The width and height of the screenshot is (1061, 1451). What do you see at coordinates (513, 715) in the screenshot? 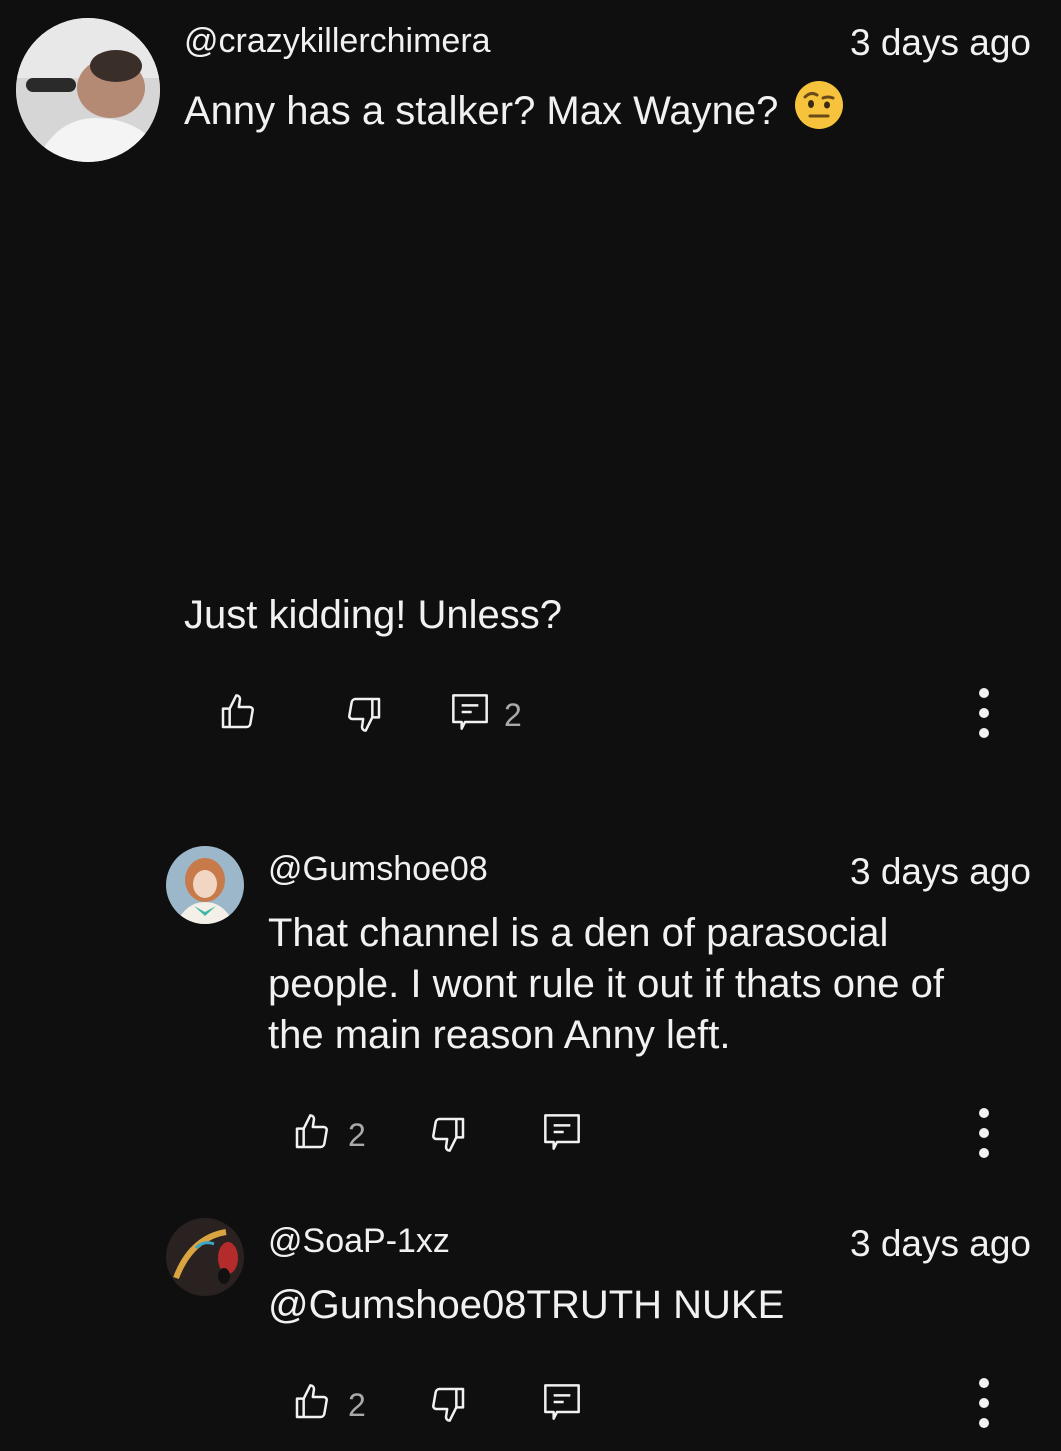
I see `reply-count: 2` at bounding box center [513, 715].